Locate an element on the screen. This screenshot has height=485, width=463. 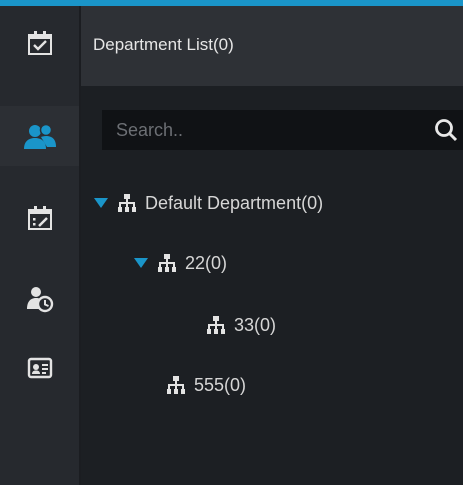
sidebar-item-attendance is located at coordinates (39, 43).